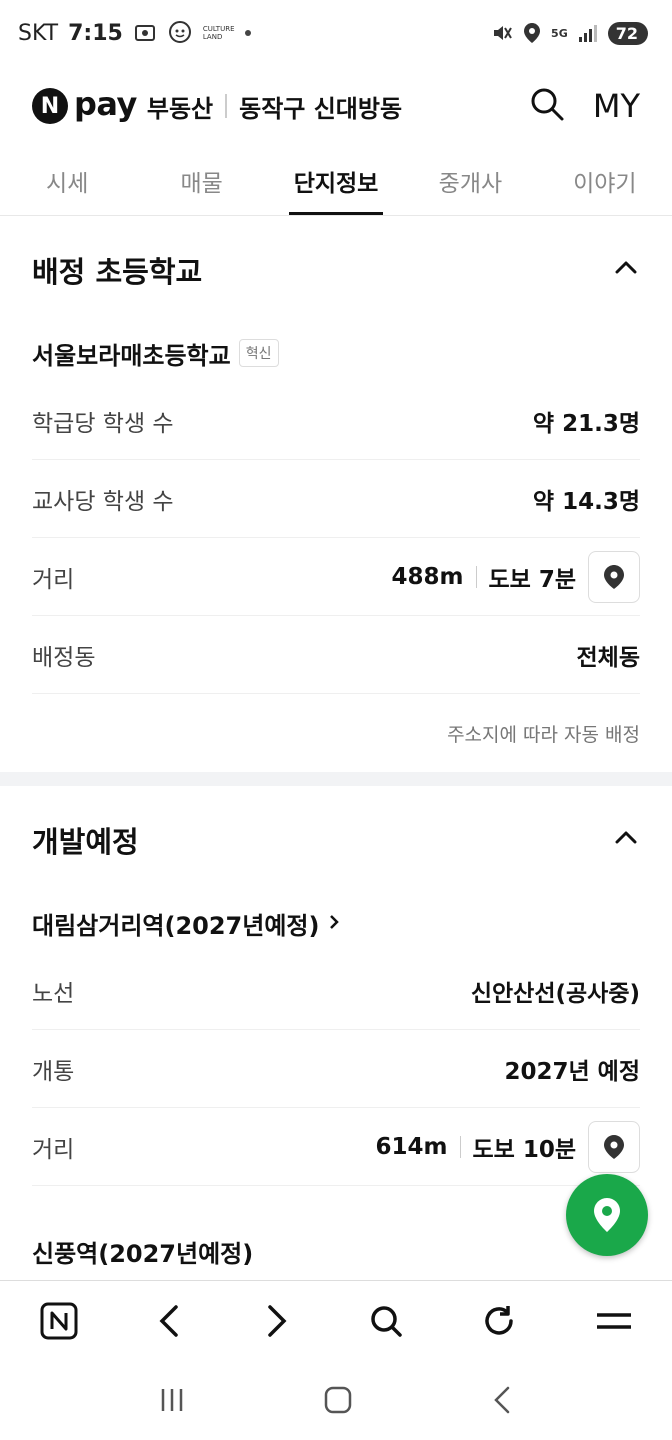 The image size is (672, 1440). What do you see at coordinates (502, 33) in the screenshot?
I see `mute-icon` at bounding box center [502, 33].